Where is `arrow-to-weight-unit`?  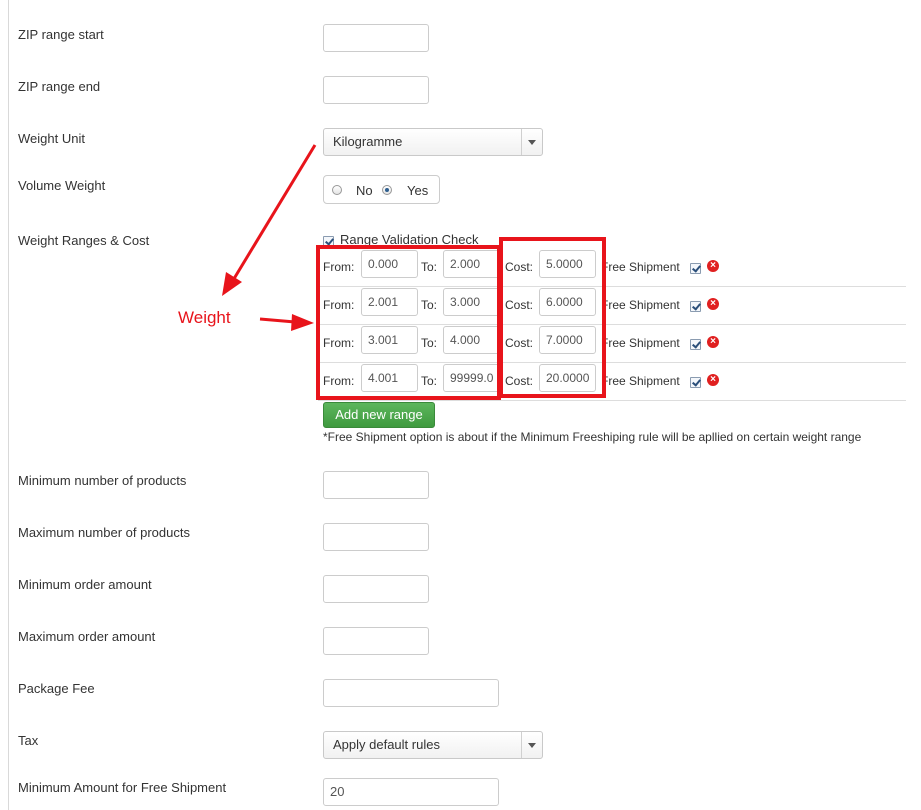 arrow-to-weight-unit is located at coordinates (269, 220).